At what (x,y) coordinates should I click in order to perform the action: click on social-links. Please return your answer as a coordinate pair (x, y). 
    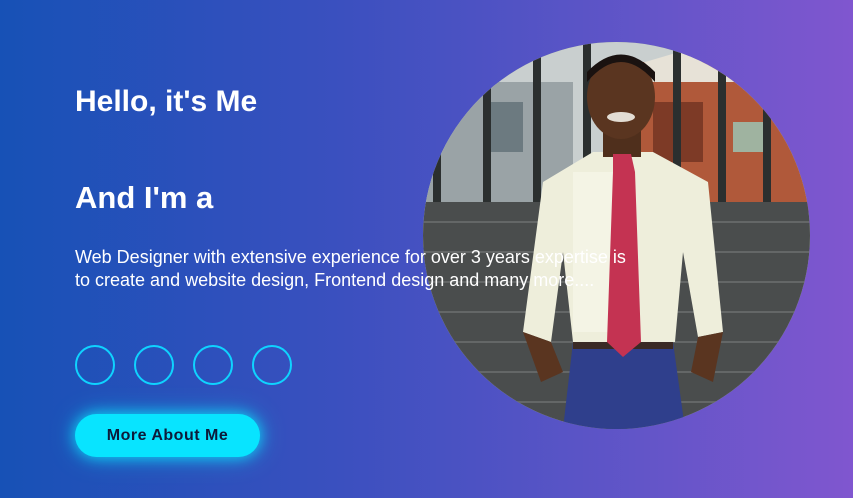
    Looking at the image, I should click on (183, 365).